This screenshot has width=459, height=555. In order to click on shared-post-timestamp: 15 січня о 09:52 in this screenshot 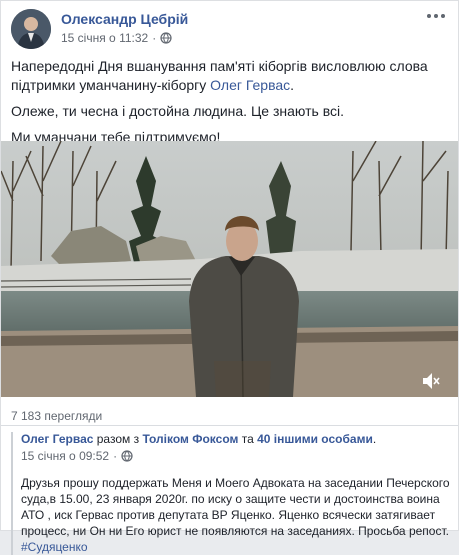, I will do `click(65, 456)`.